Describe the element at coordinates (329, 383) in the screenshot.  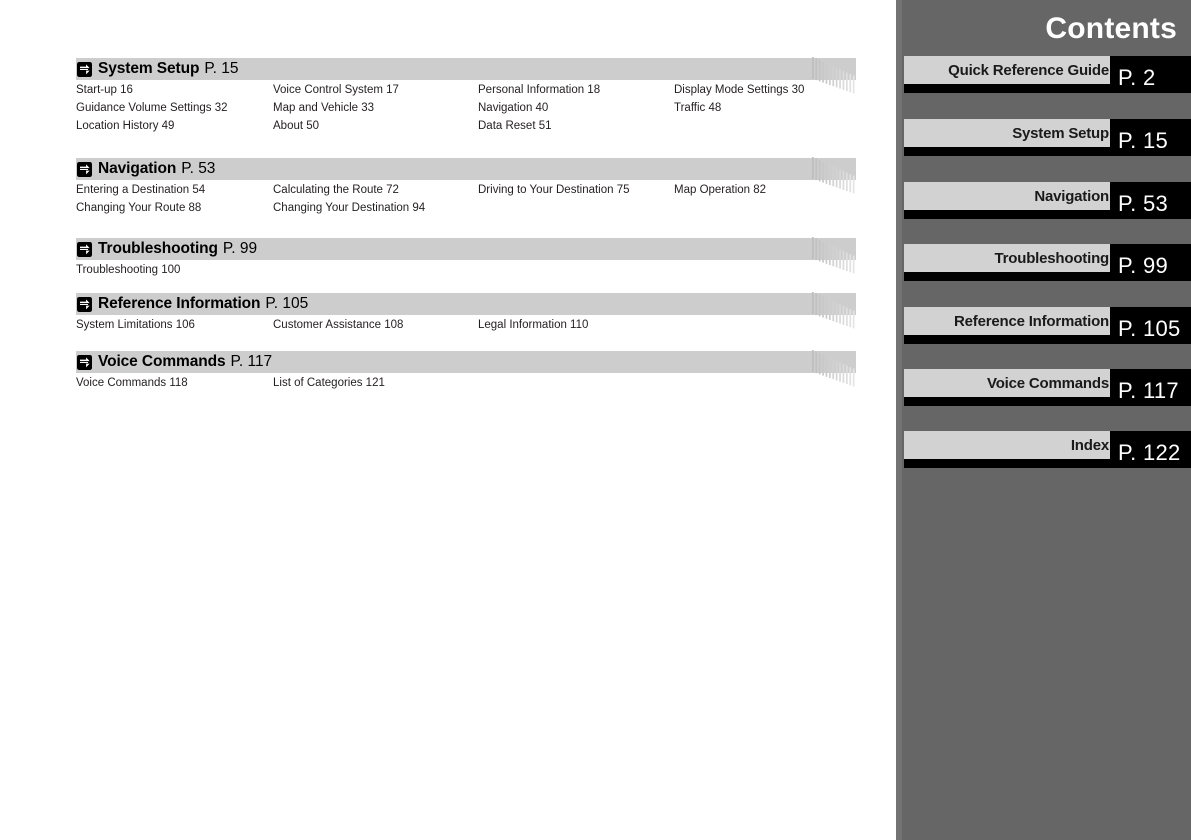
I see `toc-entry-link: List of Categories 121` at that location.